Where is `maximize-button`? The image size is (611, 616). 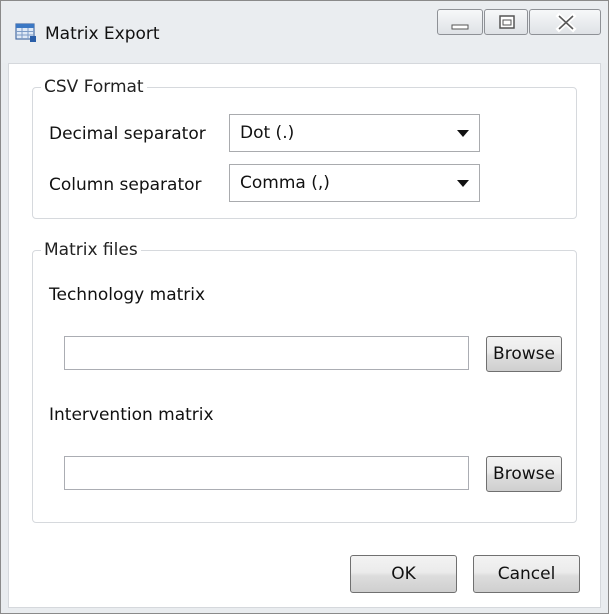
maximize-button is located at coordinates (506, 22).